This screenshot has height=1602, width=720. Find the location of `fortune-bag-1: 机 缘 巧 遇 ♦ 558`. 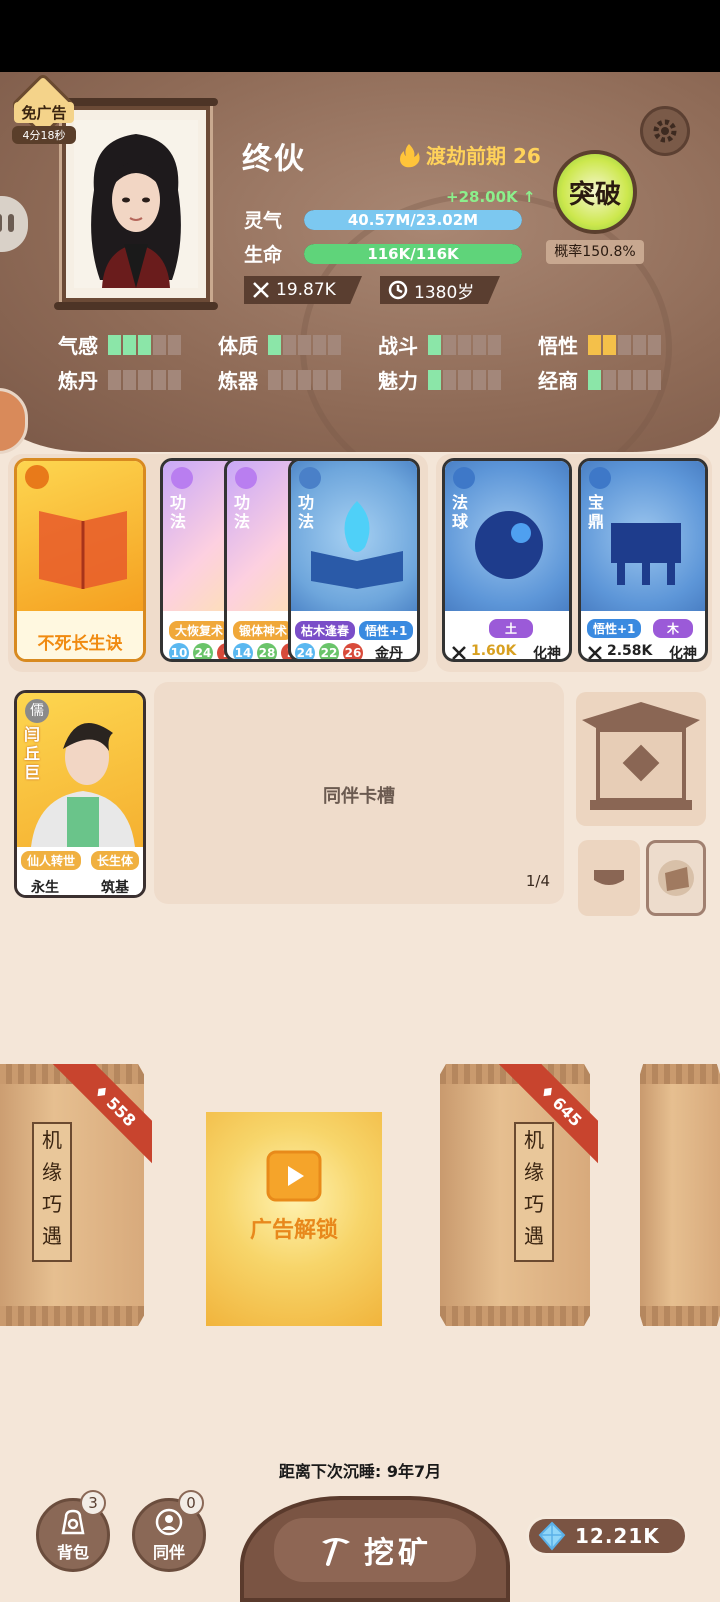

fortune-bag-1: 机 缘 巧 遇 ♦ 558 is located at coordinates (76, 1195).